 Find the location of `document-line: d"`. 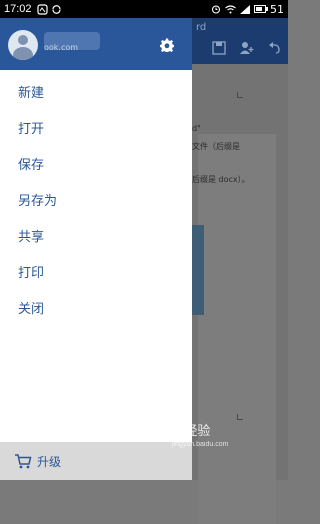

document-line: d" is located at coordinates (196, 128).